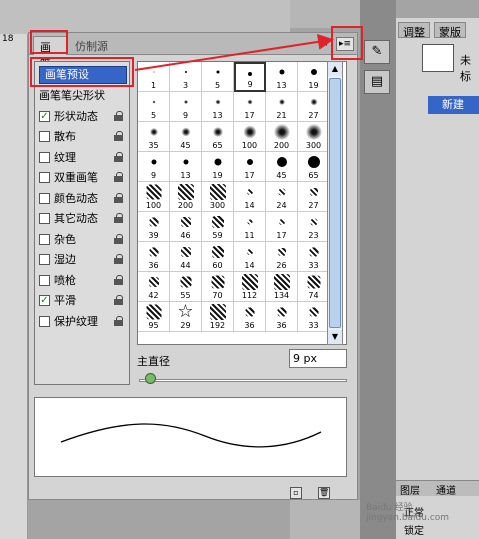  I want to click on brush-option: 湿边, so click(83, 259).